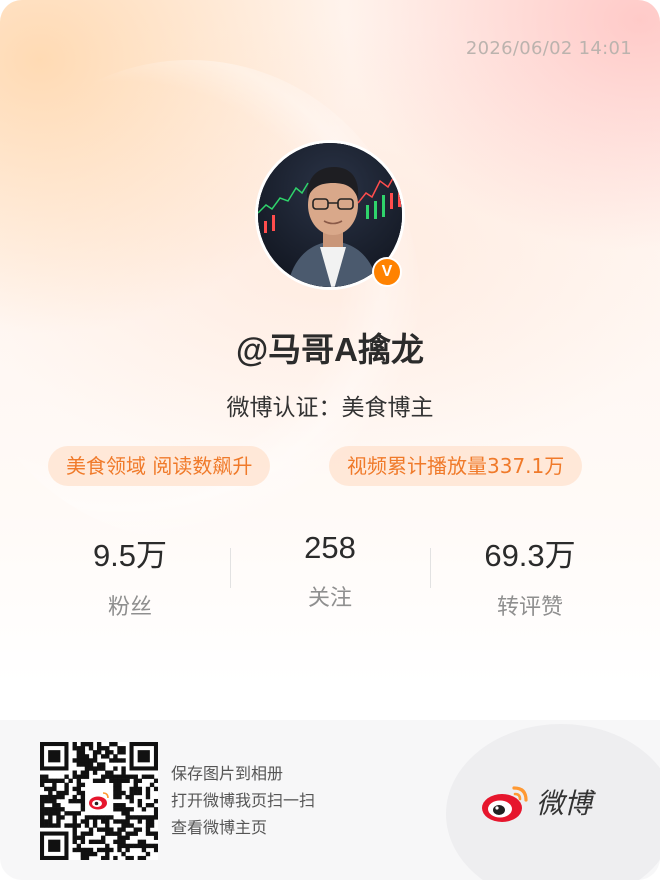  Describe the element at coordinates (387, 272) in the screenshot. I see `verified-badge-icon: V` at that location.